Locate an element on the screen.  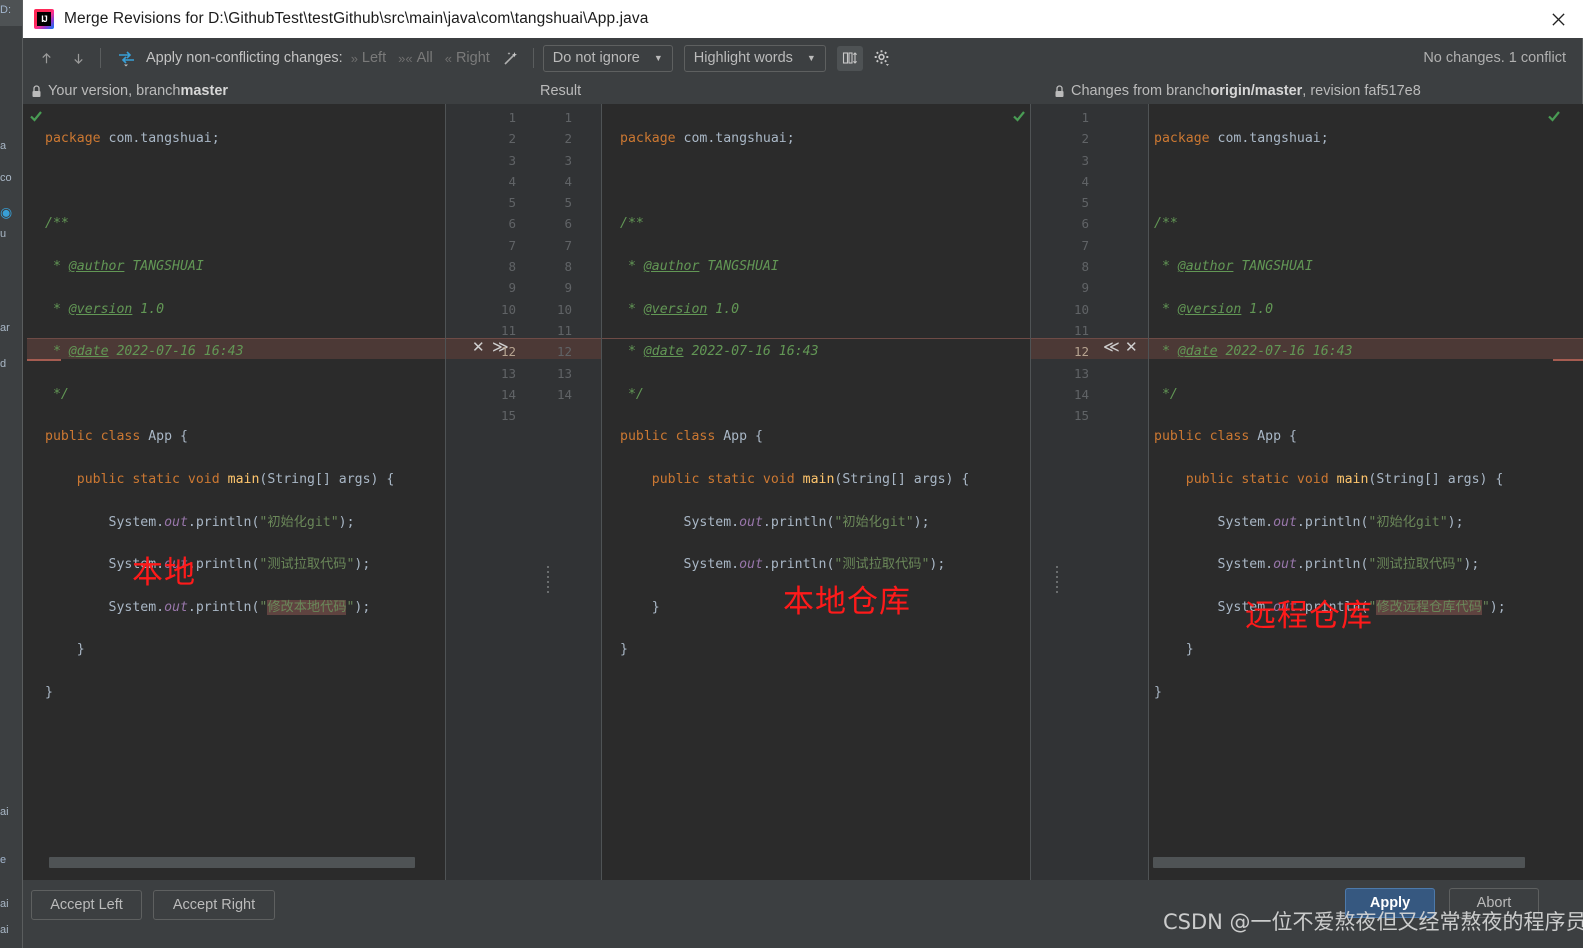
left-pane-header: Your version, branch master is located at coordinates (129, 91).